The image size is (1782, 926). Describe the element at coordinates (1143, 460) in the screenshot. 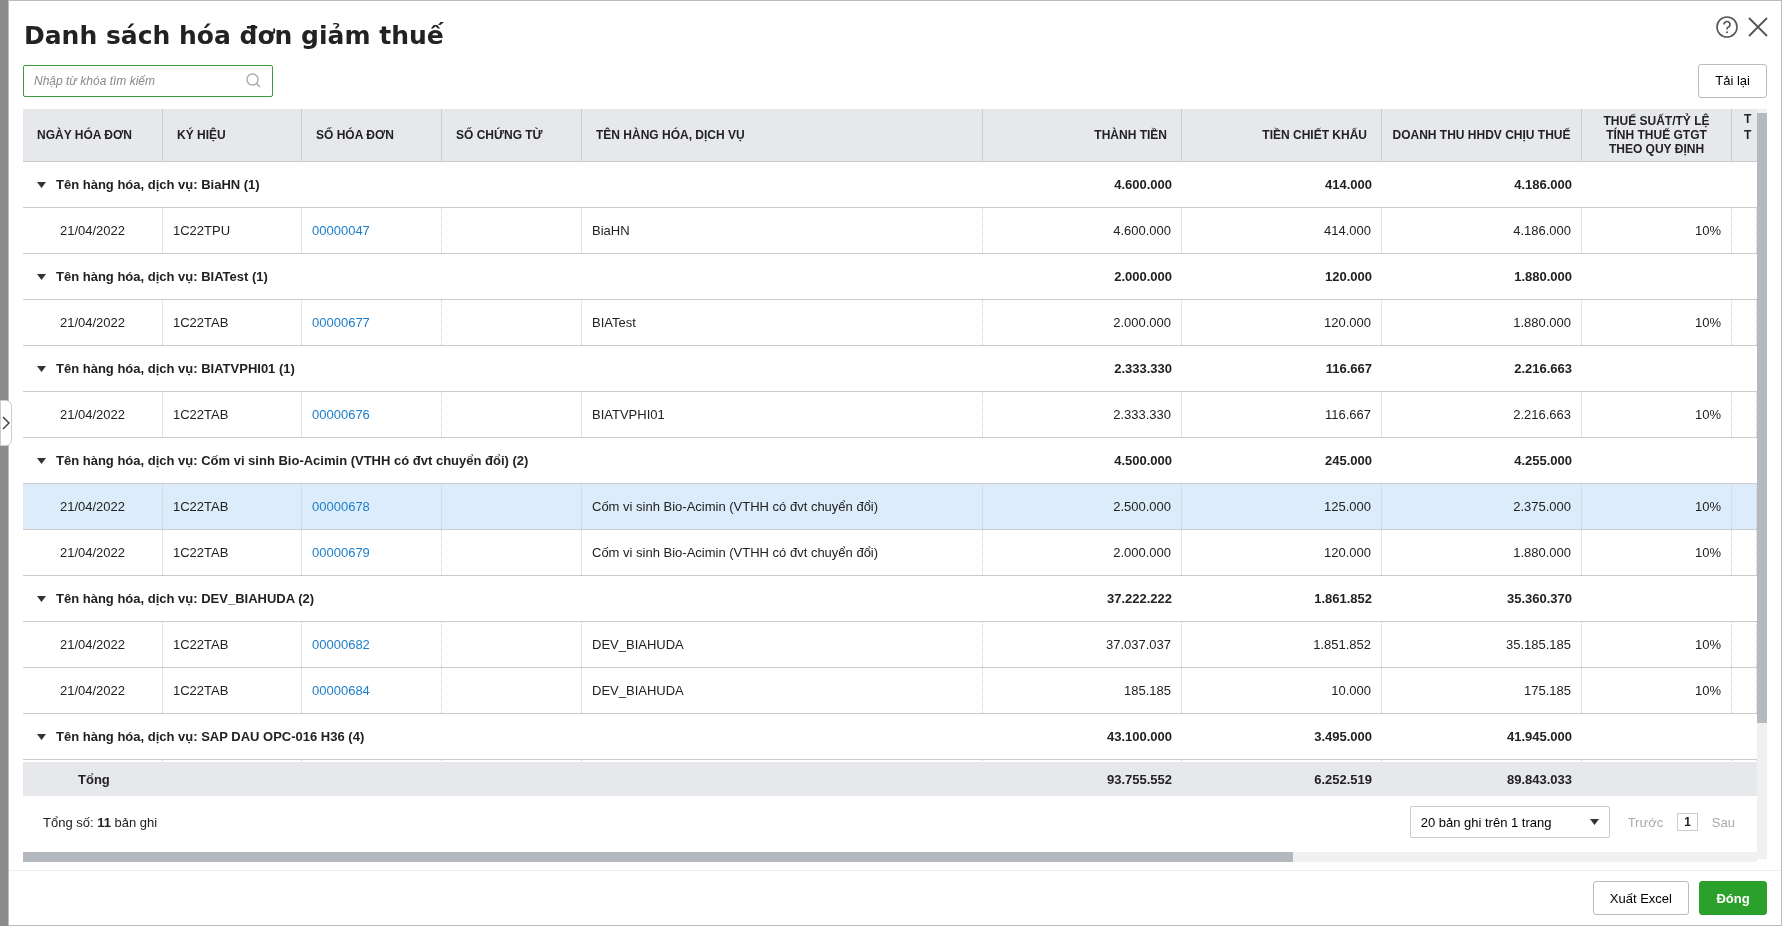

I see `group-total: 4.500.000` at that location.